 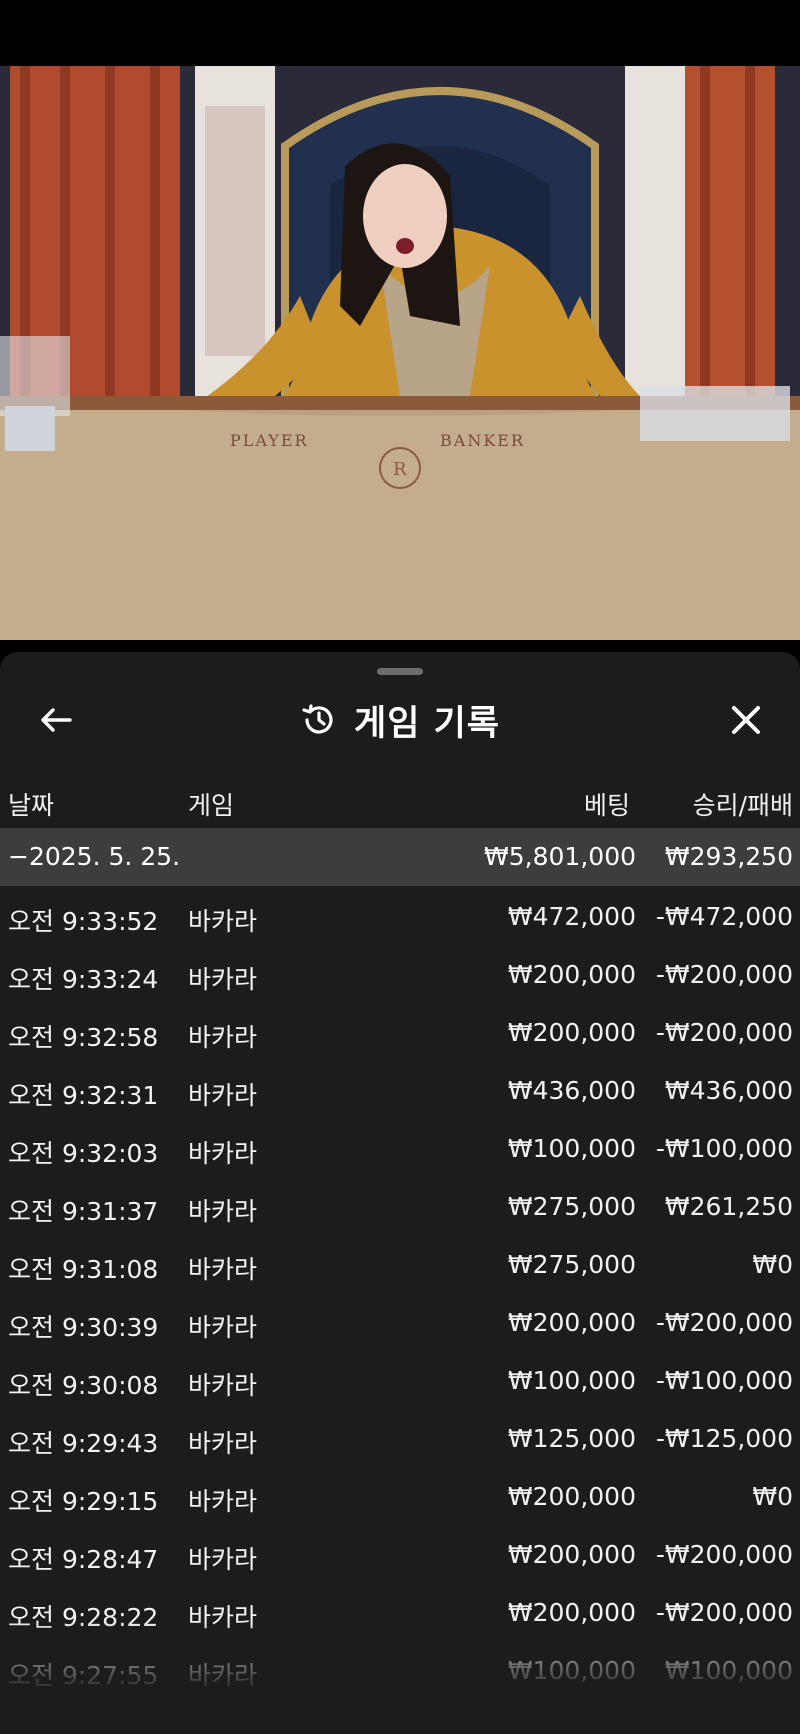 I want to click on table-row: 오전 9:28:22 바카라 ₩200,000 -₩200,000, so click(x=400, y=1611).